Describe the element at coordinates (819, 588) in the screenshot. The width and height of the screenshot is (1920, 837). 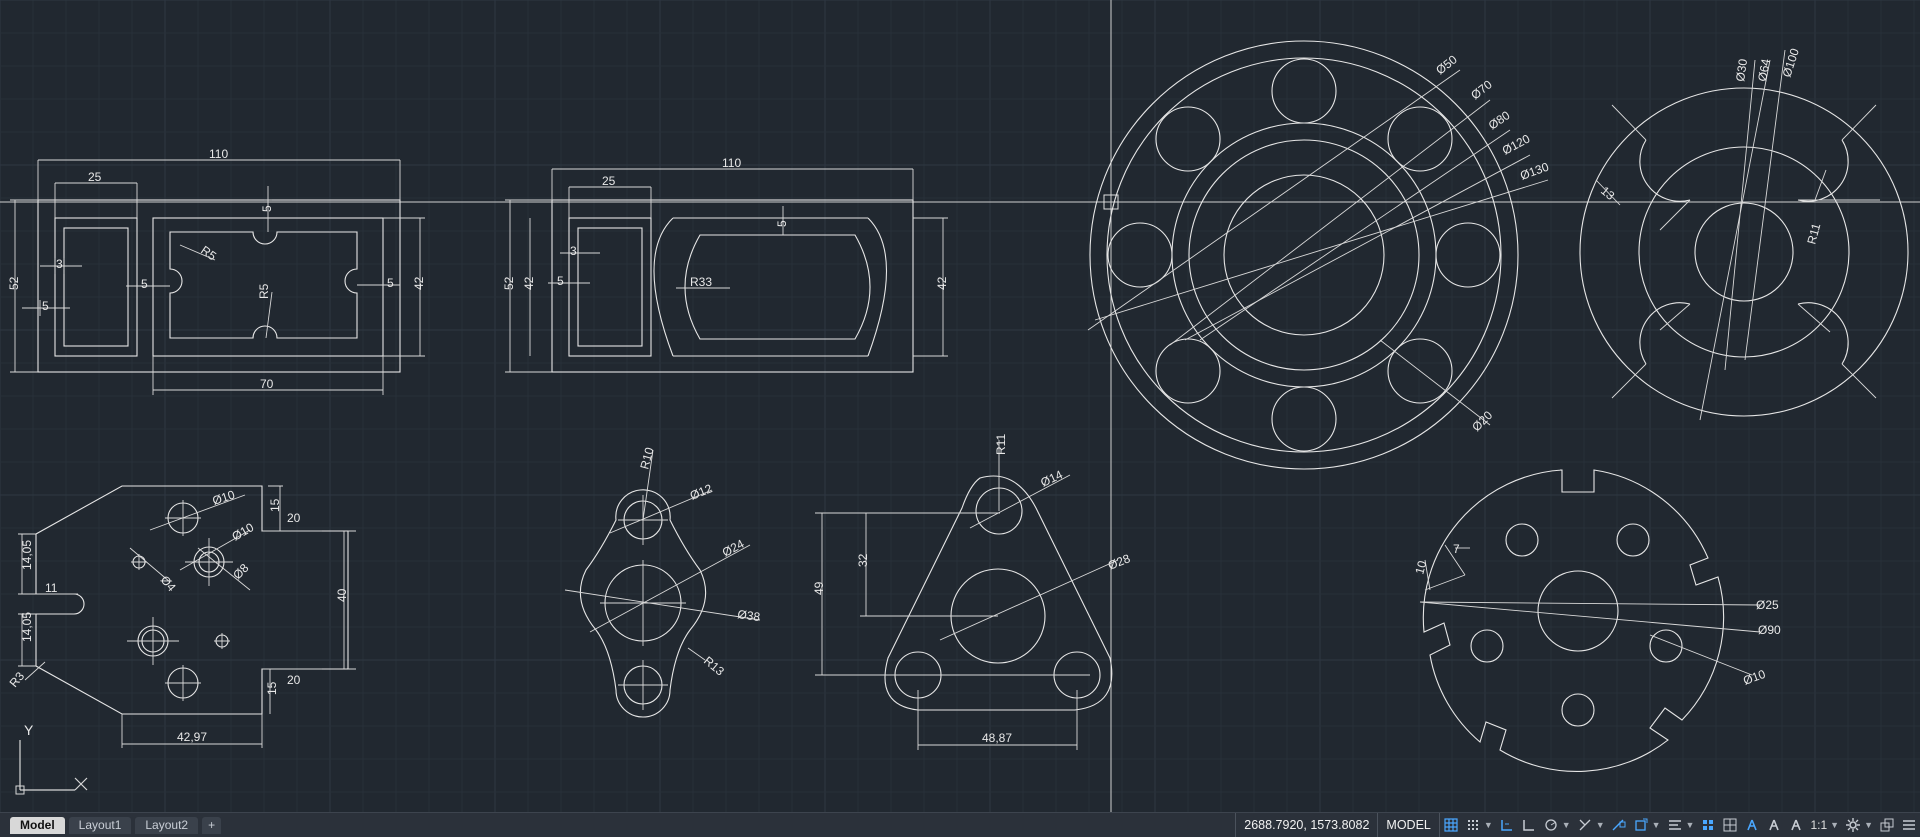
I see `dim-label: 49` at that location.